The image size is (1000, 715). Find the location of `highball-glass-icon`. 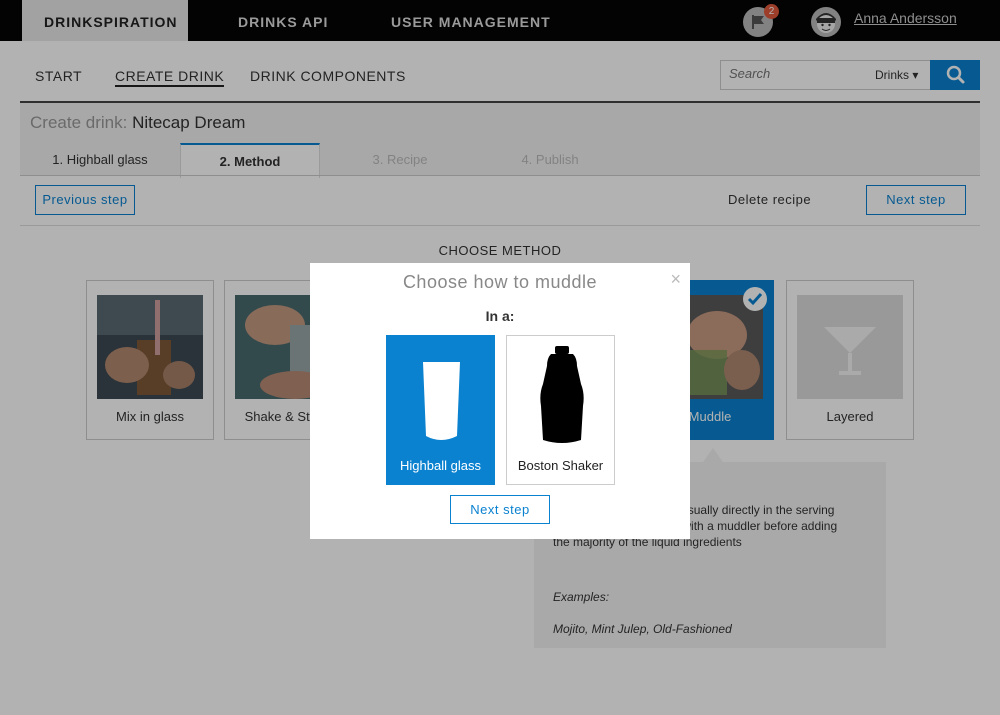

highball-glass-icon is located at coordinates (441, 401).